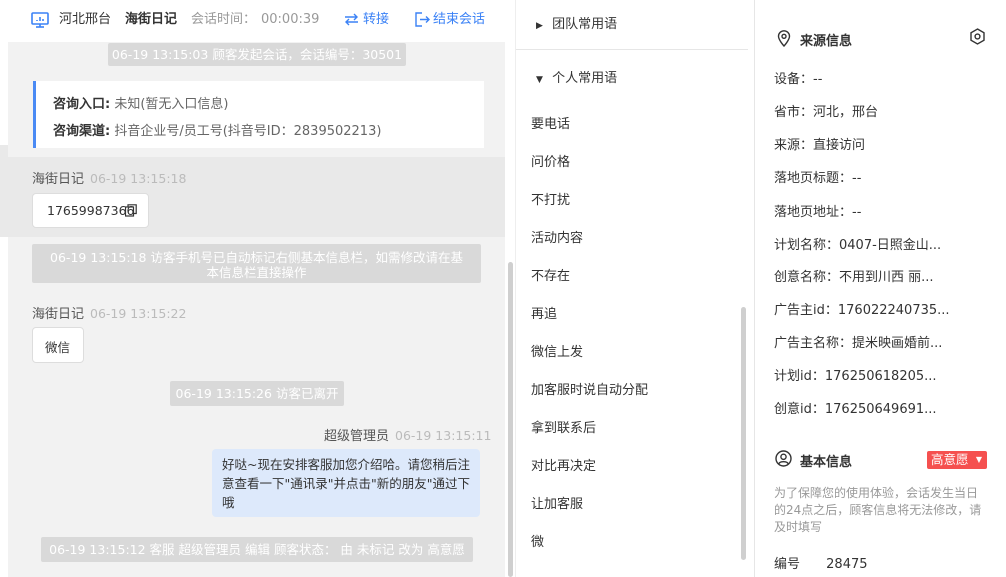  Describe the element at coordinates (257, 54) in the screenshot. I see `system-session-start: 06-19 13:15:03 顾客发起会话，会话编号：30501` at that location.